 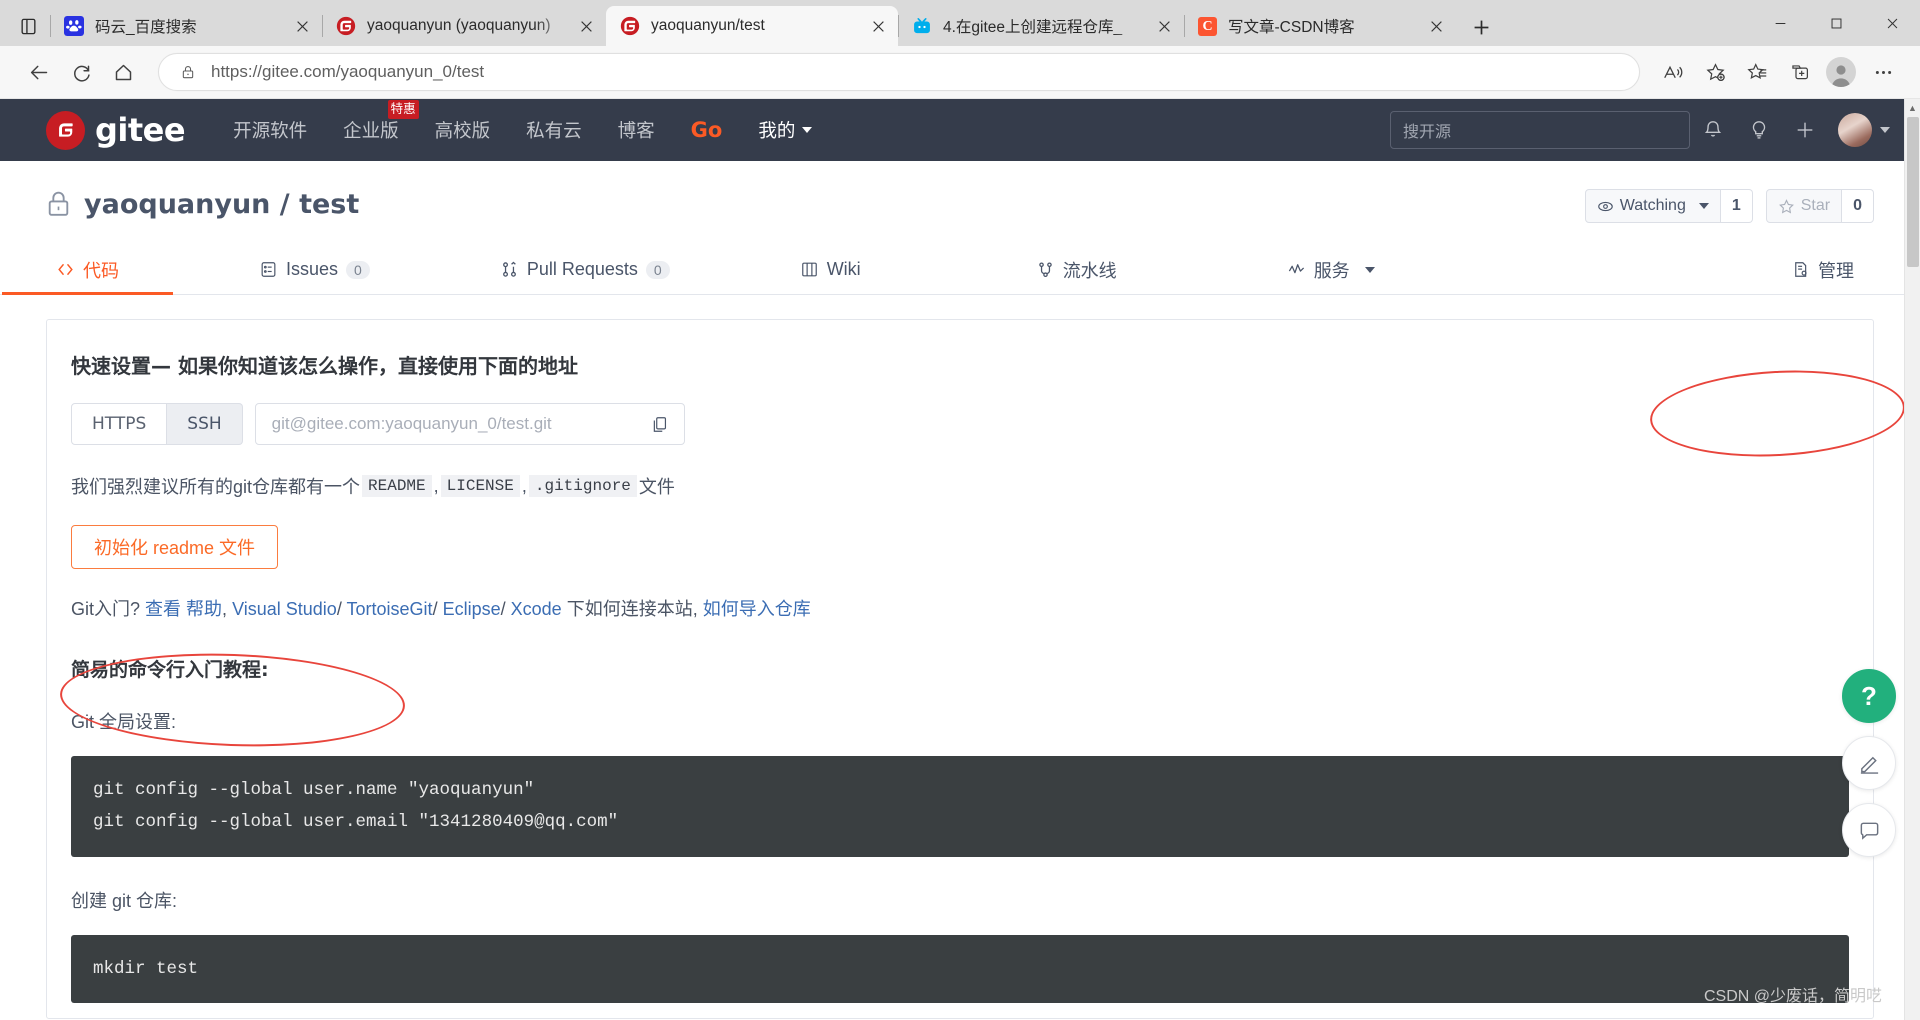 What do you see at coordinates (1759, 130) in the screenshot?
I see `lightbulb-icon` at bounding box center [1759, 130].